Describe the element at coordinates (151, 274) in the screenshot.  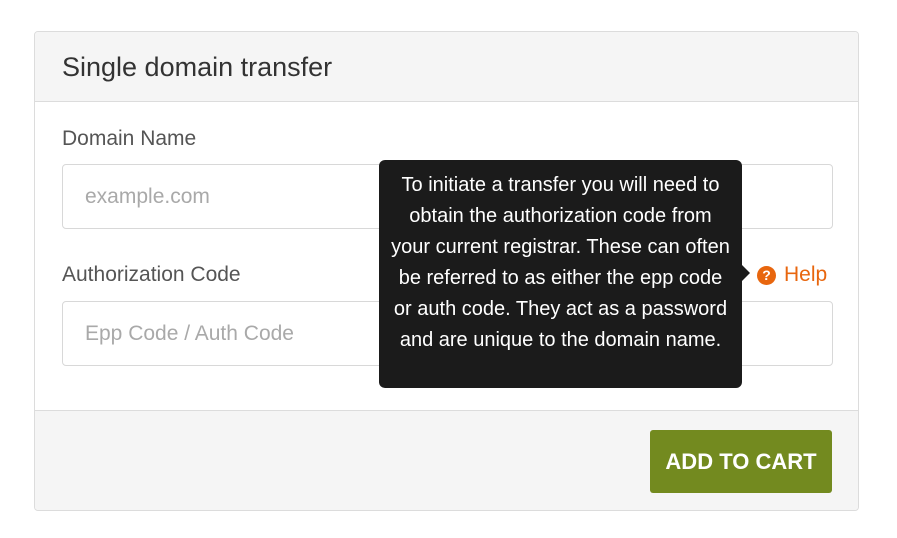
I see `authorization-code-label: Authorization Code` at that location.